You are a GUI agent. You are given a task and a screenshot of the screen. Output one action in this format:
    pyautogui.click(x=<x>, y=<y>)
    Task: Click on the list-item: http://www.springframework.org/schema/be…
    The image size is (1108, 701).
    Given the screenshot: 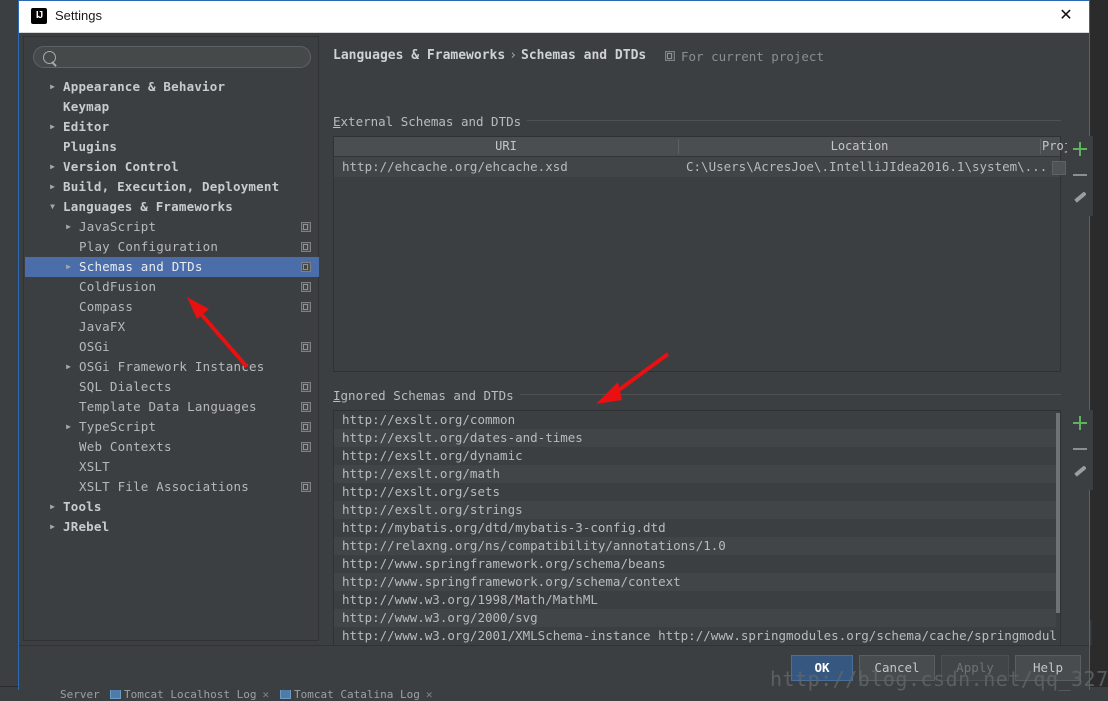 What is the action you would take?
    pyautogui.click(x=697, y=564)
    